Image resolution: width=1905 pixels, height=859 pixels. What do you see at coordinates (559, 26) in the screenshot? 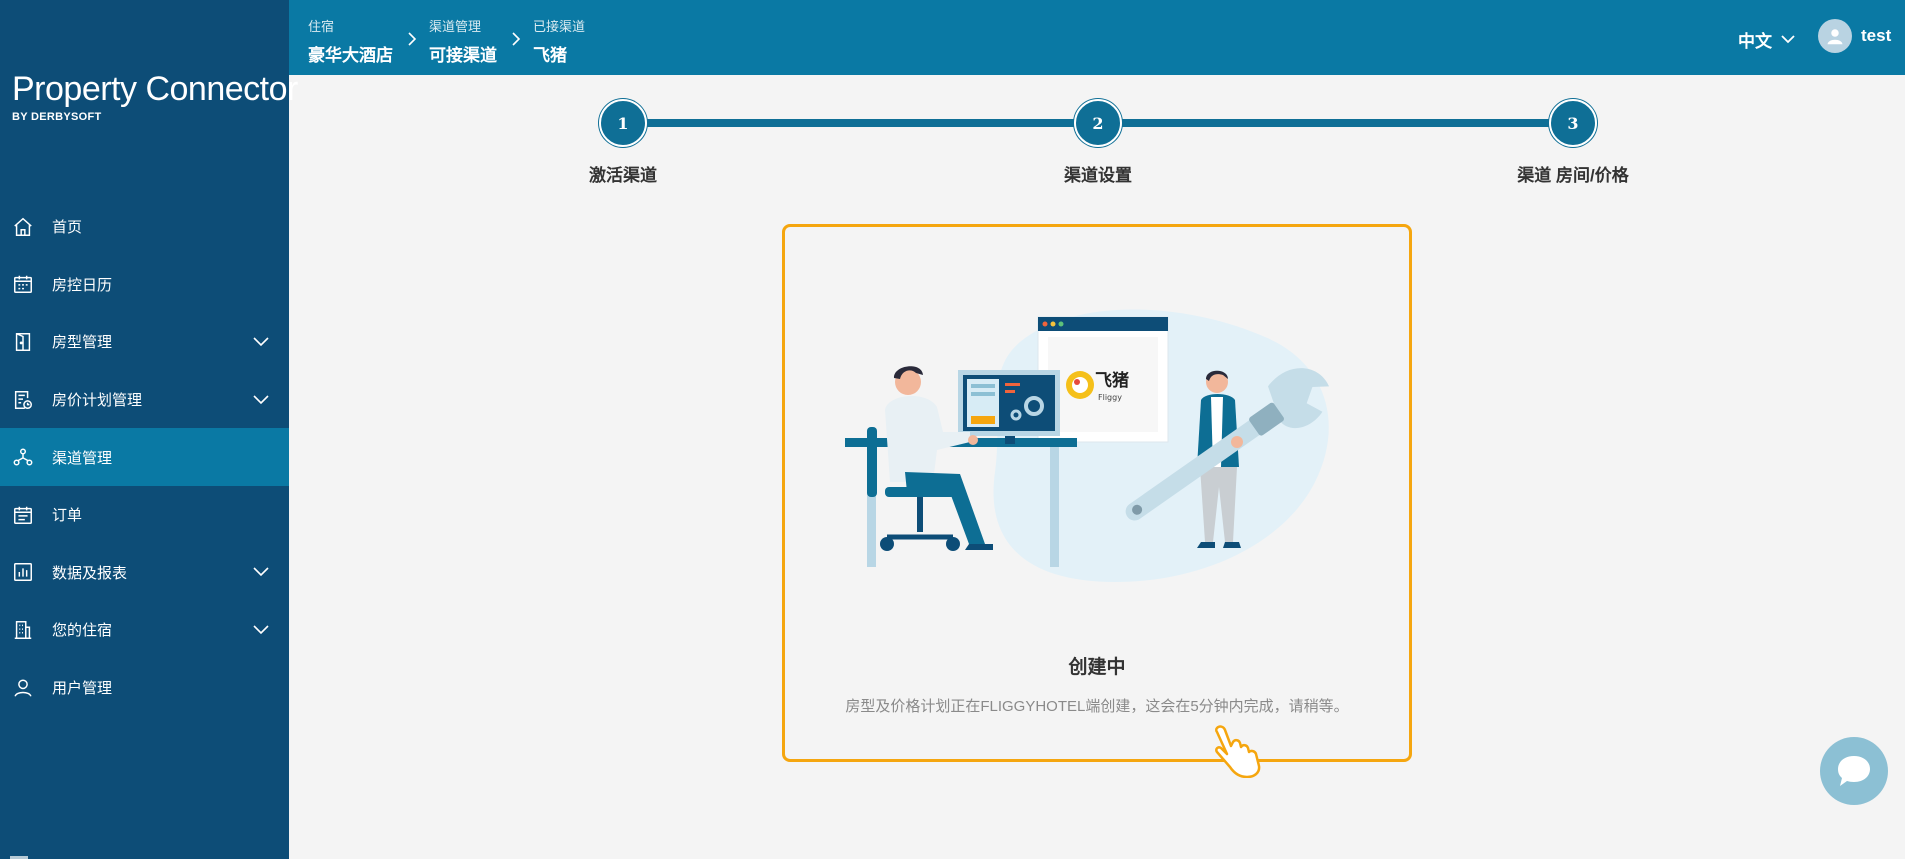
I see `breadcrumb-caption: 已接渠道` at bounding box center [559, 26].